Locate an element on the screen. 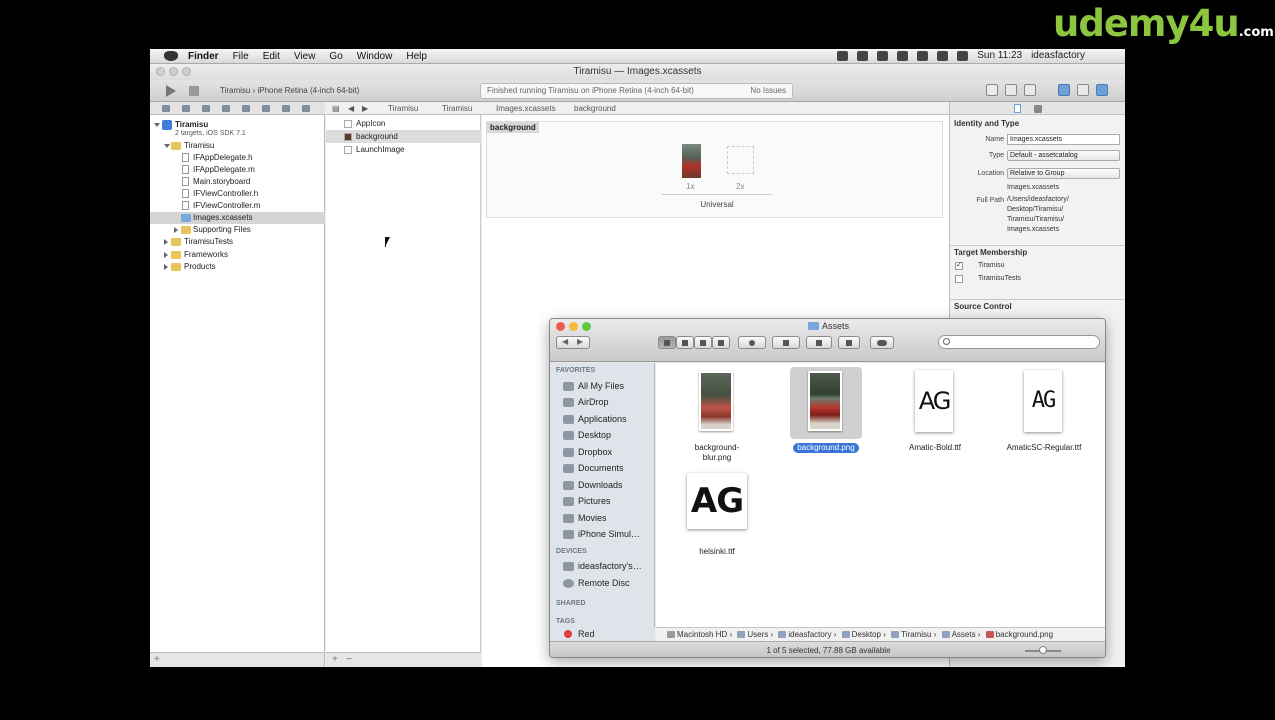 The width and height of the screenshot is (1275, 720). scheme-selector: Tiramisu › iPhone Retina (4-inch 64-bit) is located at coordinates (289, 91).